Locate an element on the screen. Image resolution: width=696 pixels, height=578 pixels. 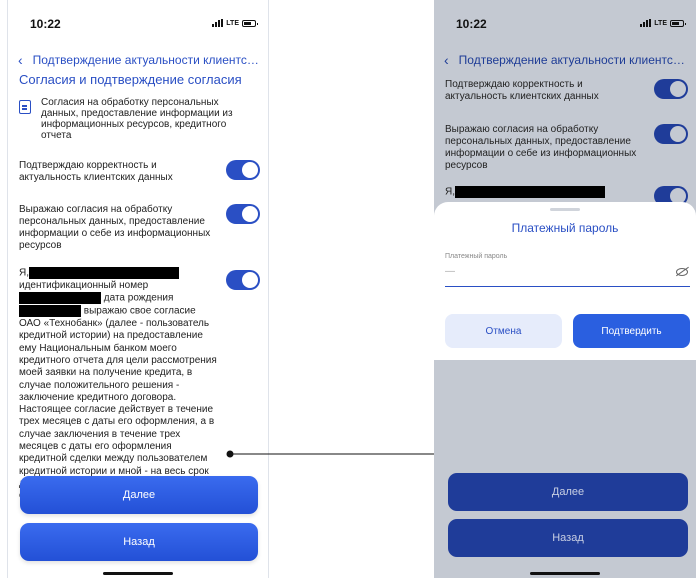
eye-off-icon is located at coordinates (682, 272).